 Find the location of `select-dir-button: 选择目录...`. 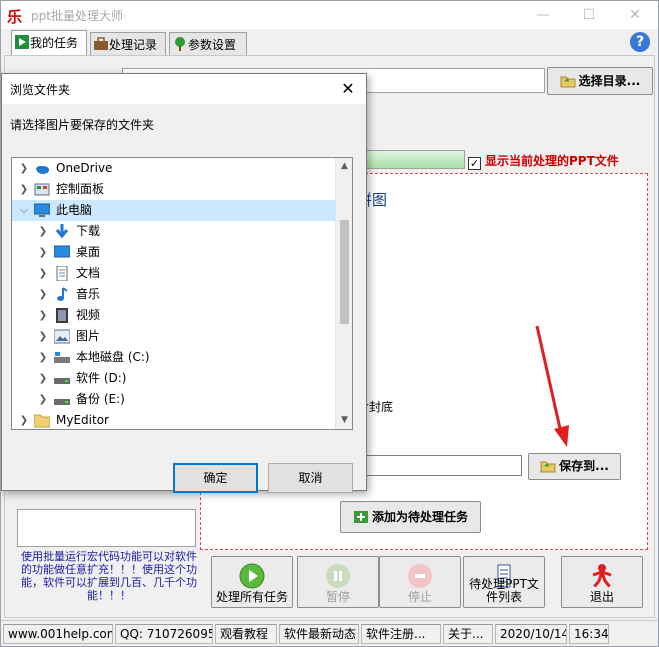

select-dir-button: 选择目录... is located at coordinates (600, 81).